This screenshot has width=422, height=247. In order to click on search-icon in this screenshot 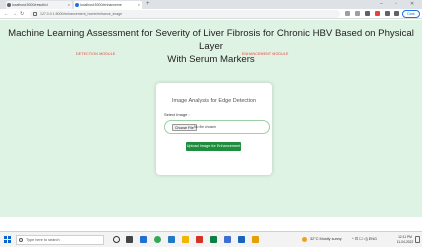, I will do `click(21, 240)`.